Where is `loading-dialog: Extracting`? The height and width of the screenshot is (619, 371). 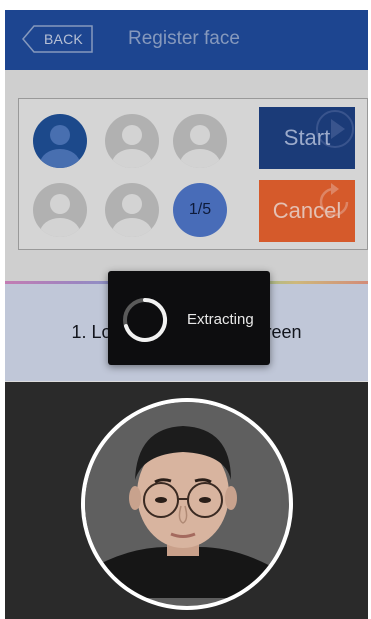 loading-dialog: Extracting is located at coordinates (189, 318).